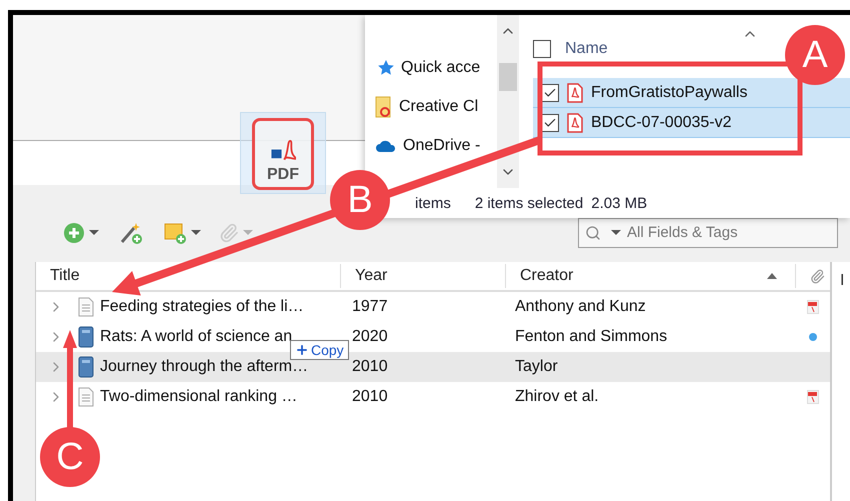 The width and height of the screenshot is (850, 501). Describe the element at coordinates (386, 146) in the screenshot. I see `cloud-icon` at that location.